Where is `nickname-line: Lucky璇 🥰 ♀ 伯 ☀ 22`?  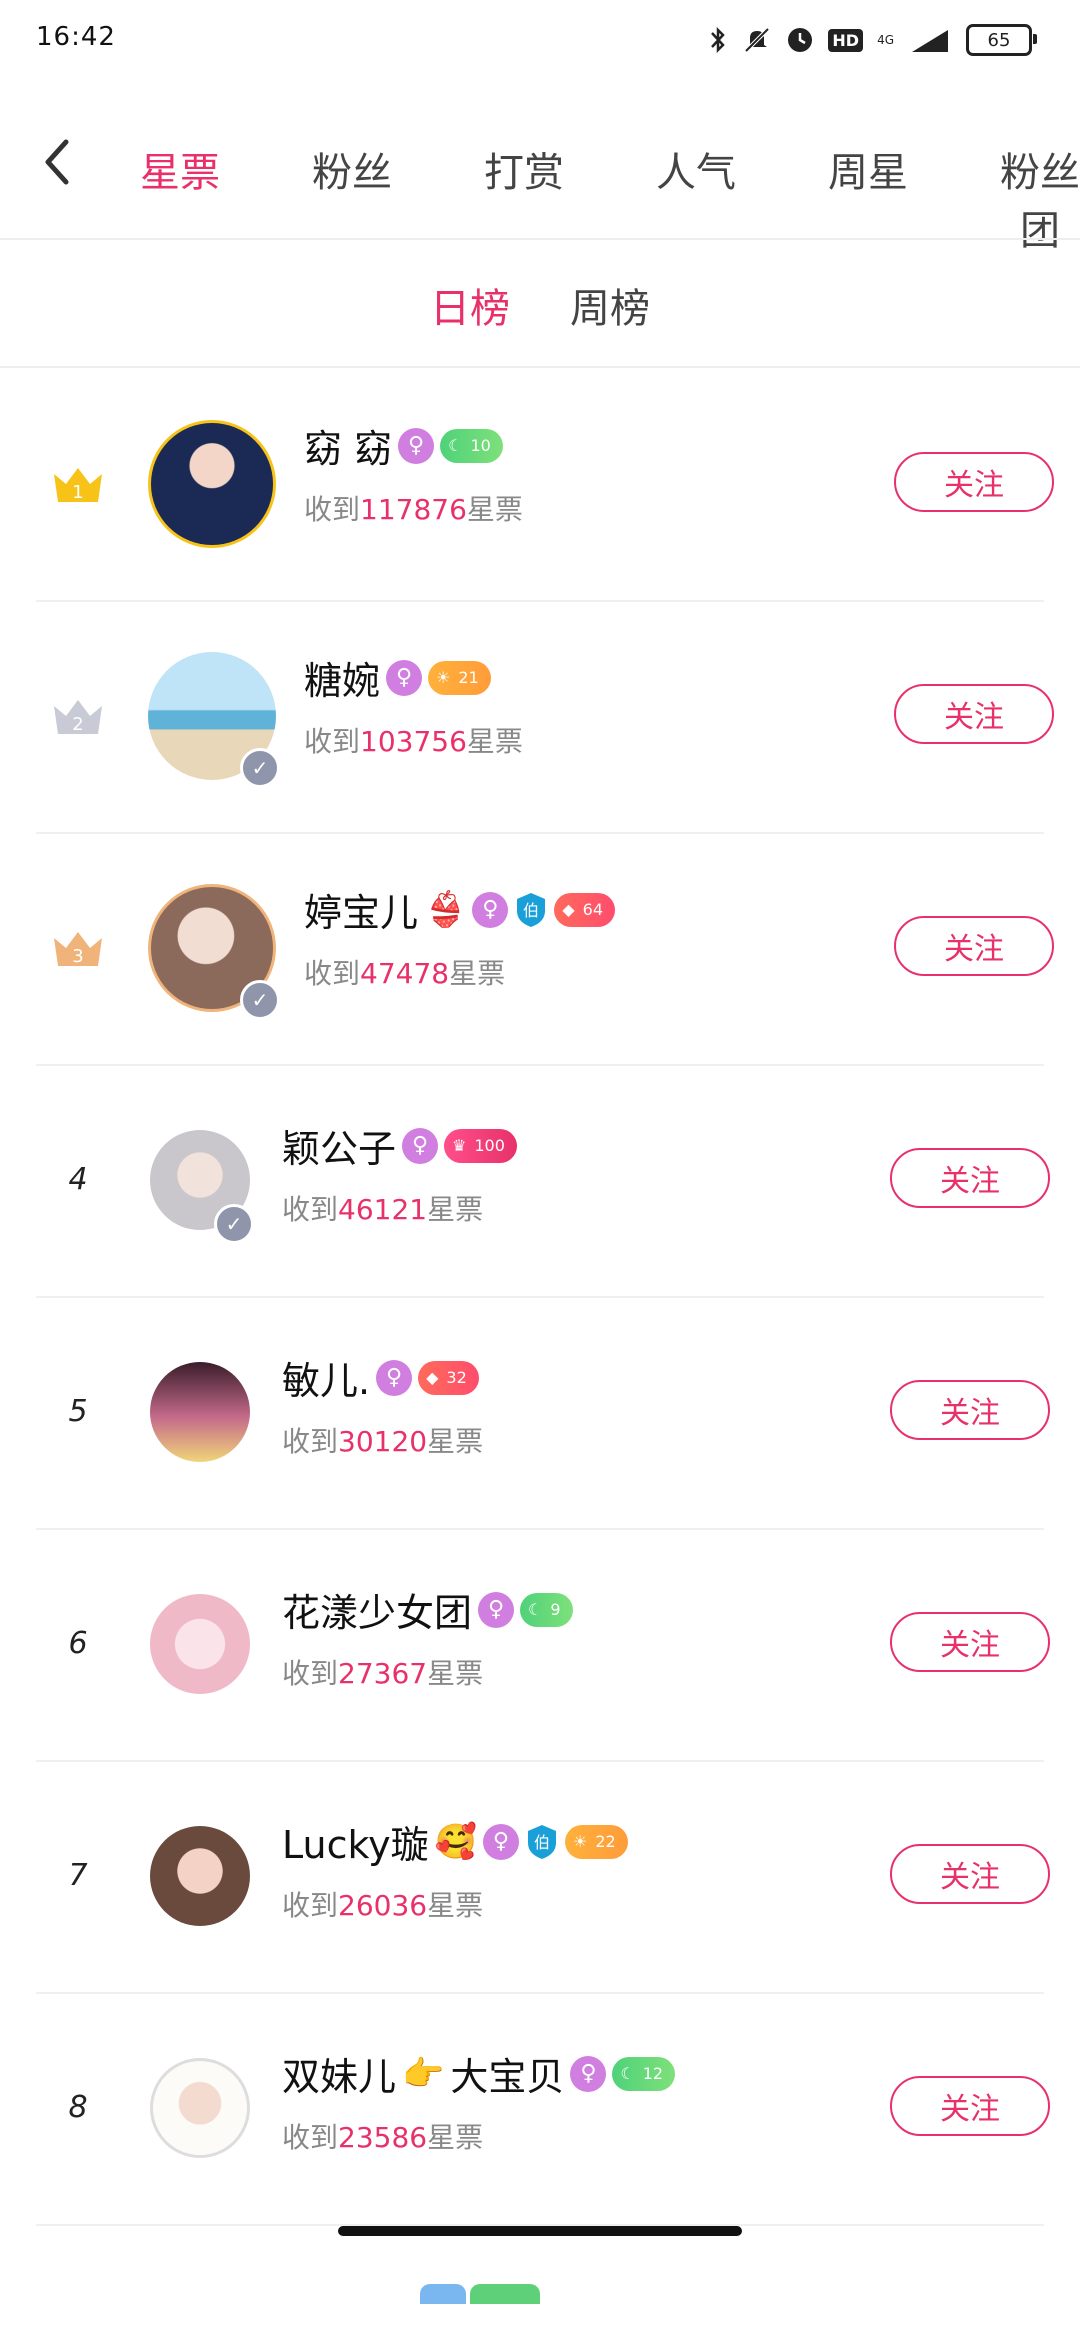 nickname-line: Lucky璇 🥰 ♀ 伯 ☀ 22 is located at coordinates (455, 1841).